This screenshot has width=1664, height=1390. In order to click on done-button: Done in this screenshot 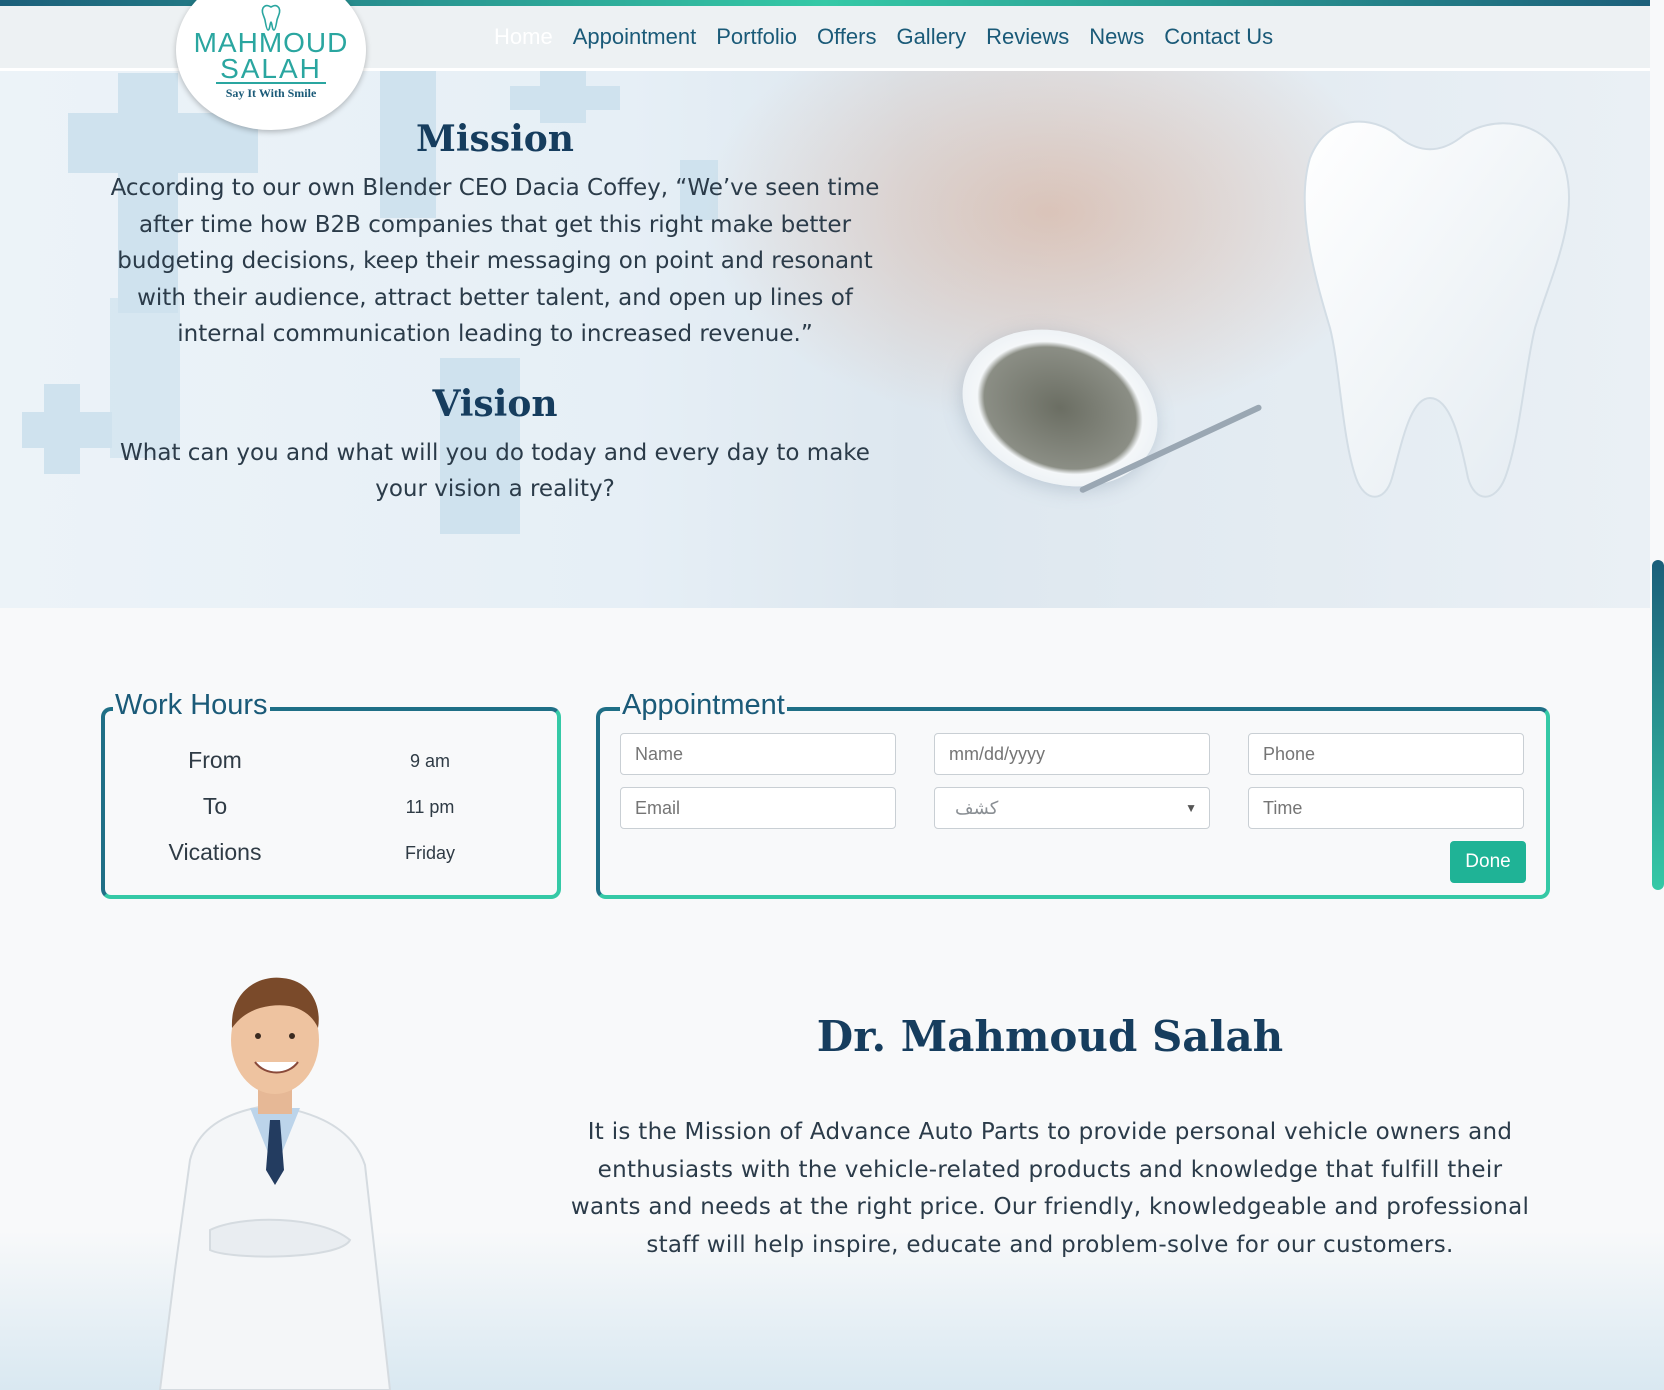, I will do `click(1488, 862)`.